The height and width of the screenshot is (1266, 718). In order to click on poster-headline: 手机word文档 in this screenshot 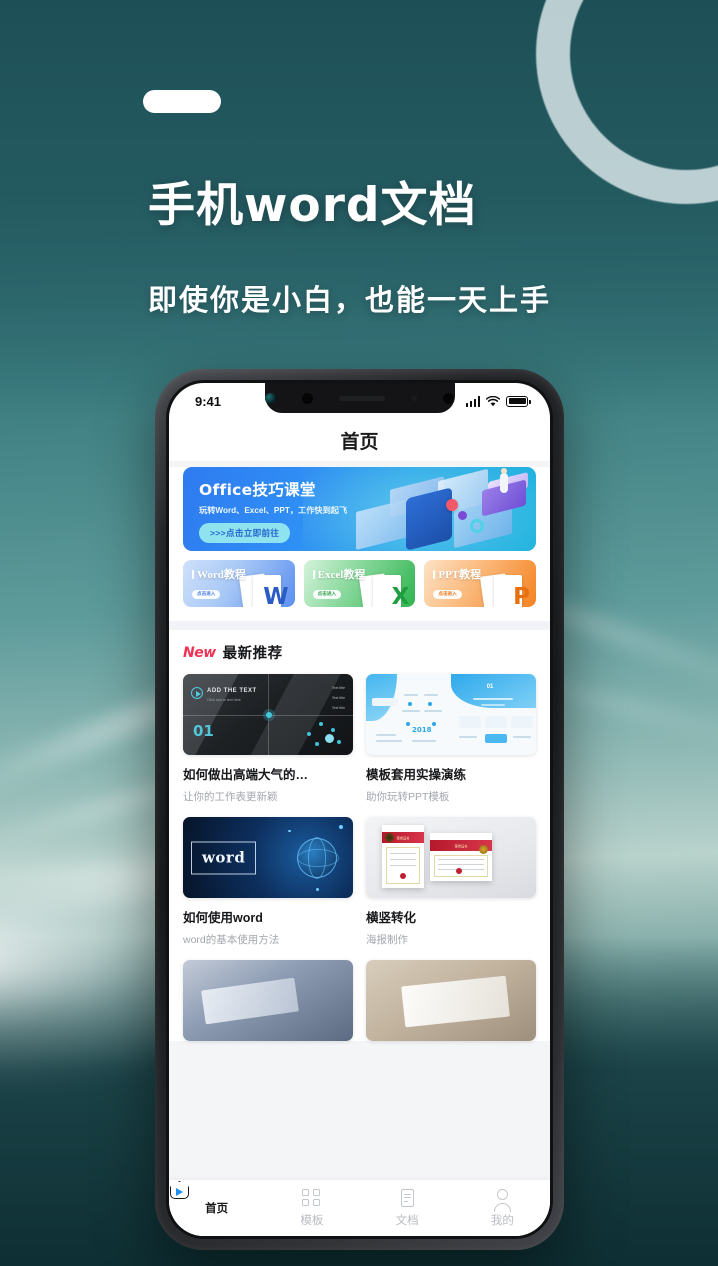, I will do `click(312, 205)`.